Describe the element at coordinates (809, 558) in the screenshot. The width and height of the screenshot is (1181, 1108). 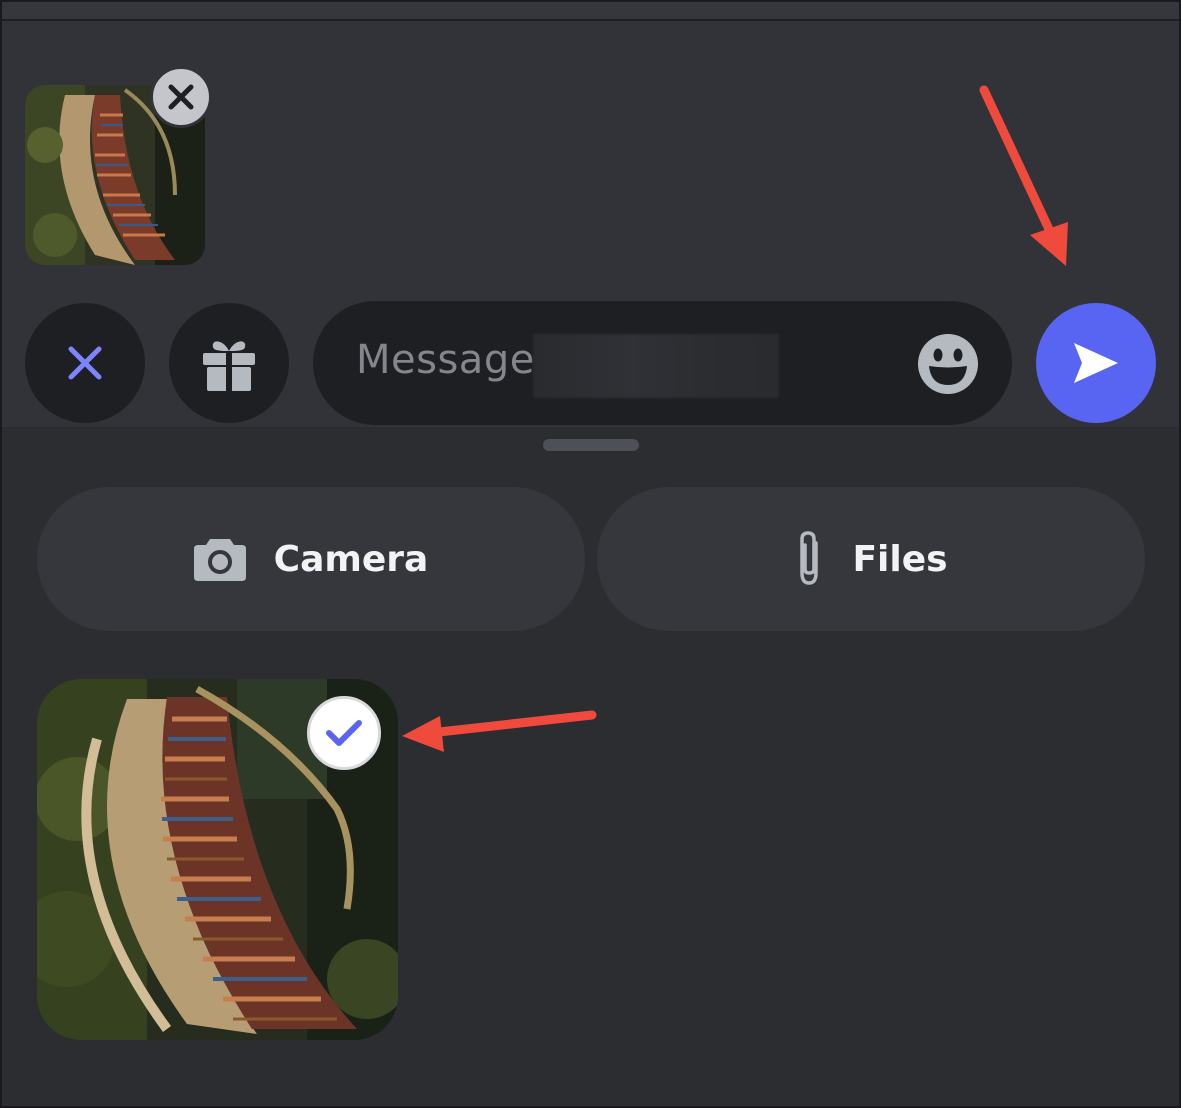
I see `paperclip-icon` at that location.